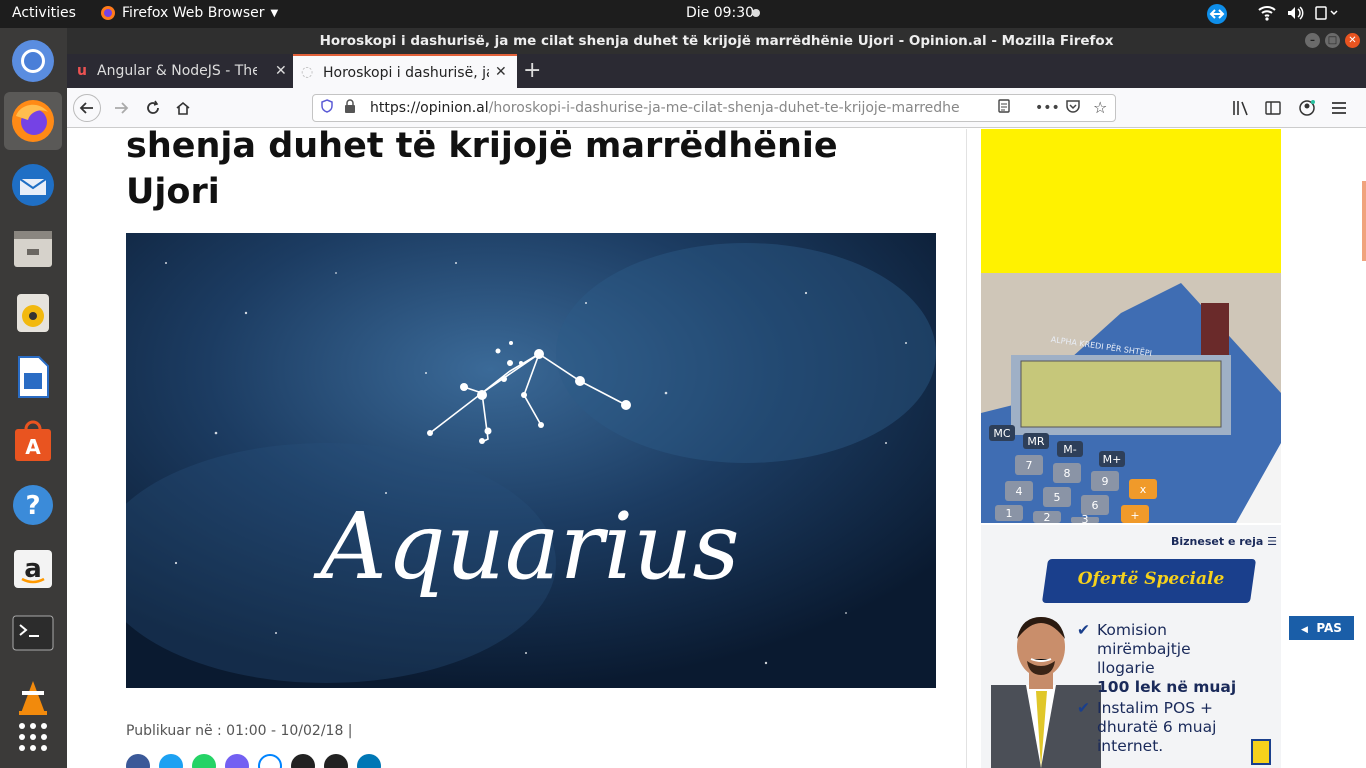  I want to click on headline-line-1: shenja duhet të krijojë marrëdhënie, so click(482, 147).